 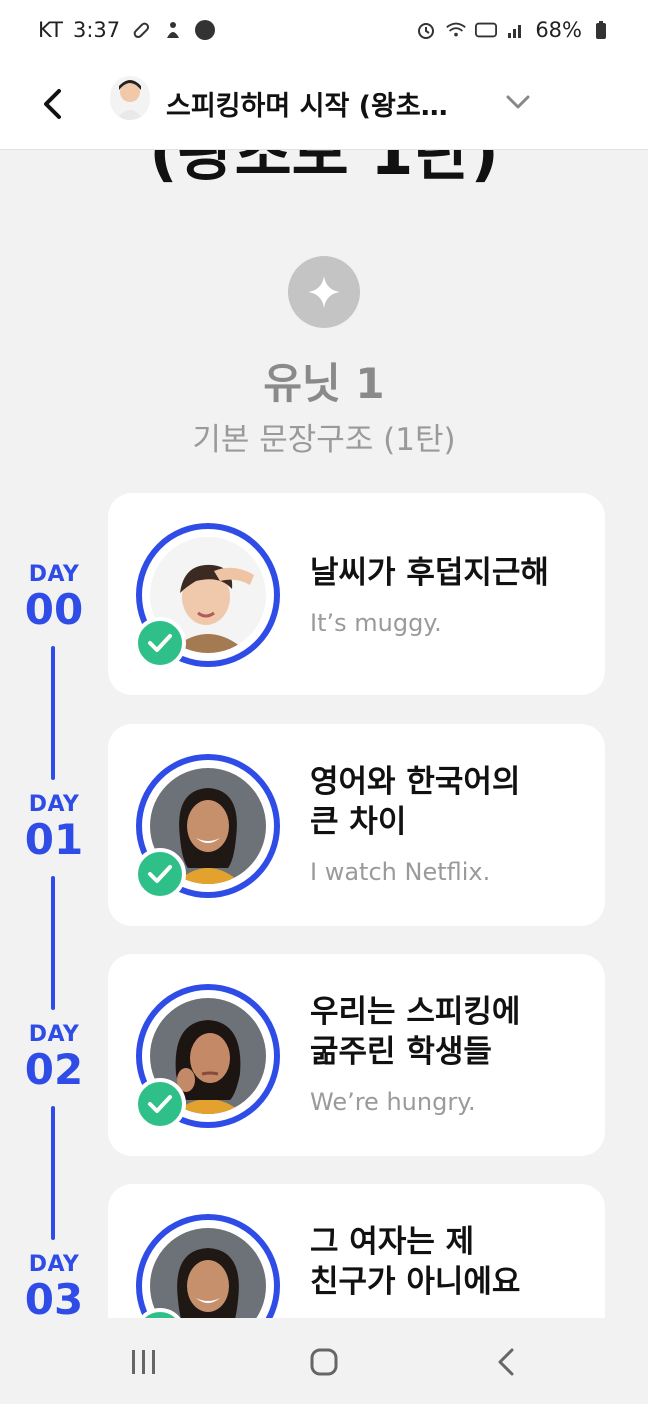 I want to click on day-label: DAY 02, so click(x=54, y=1058).